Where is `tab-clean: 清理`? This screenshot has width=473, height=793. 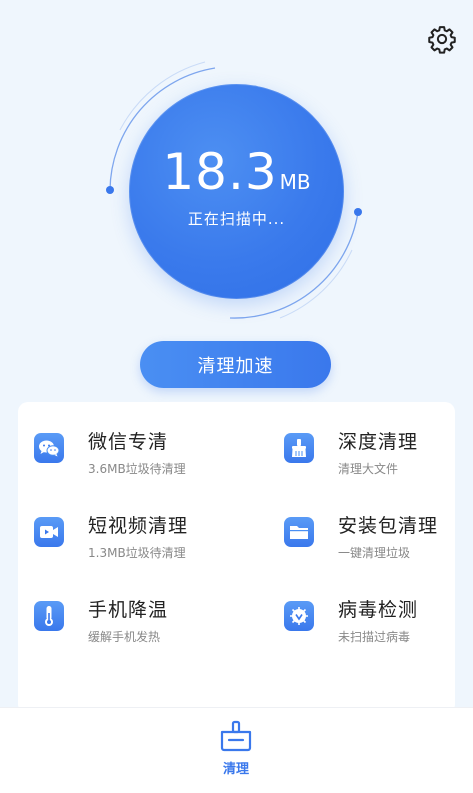
tab-clean: 清理 is located at coordinates (236, 748).